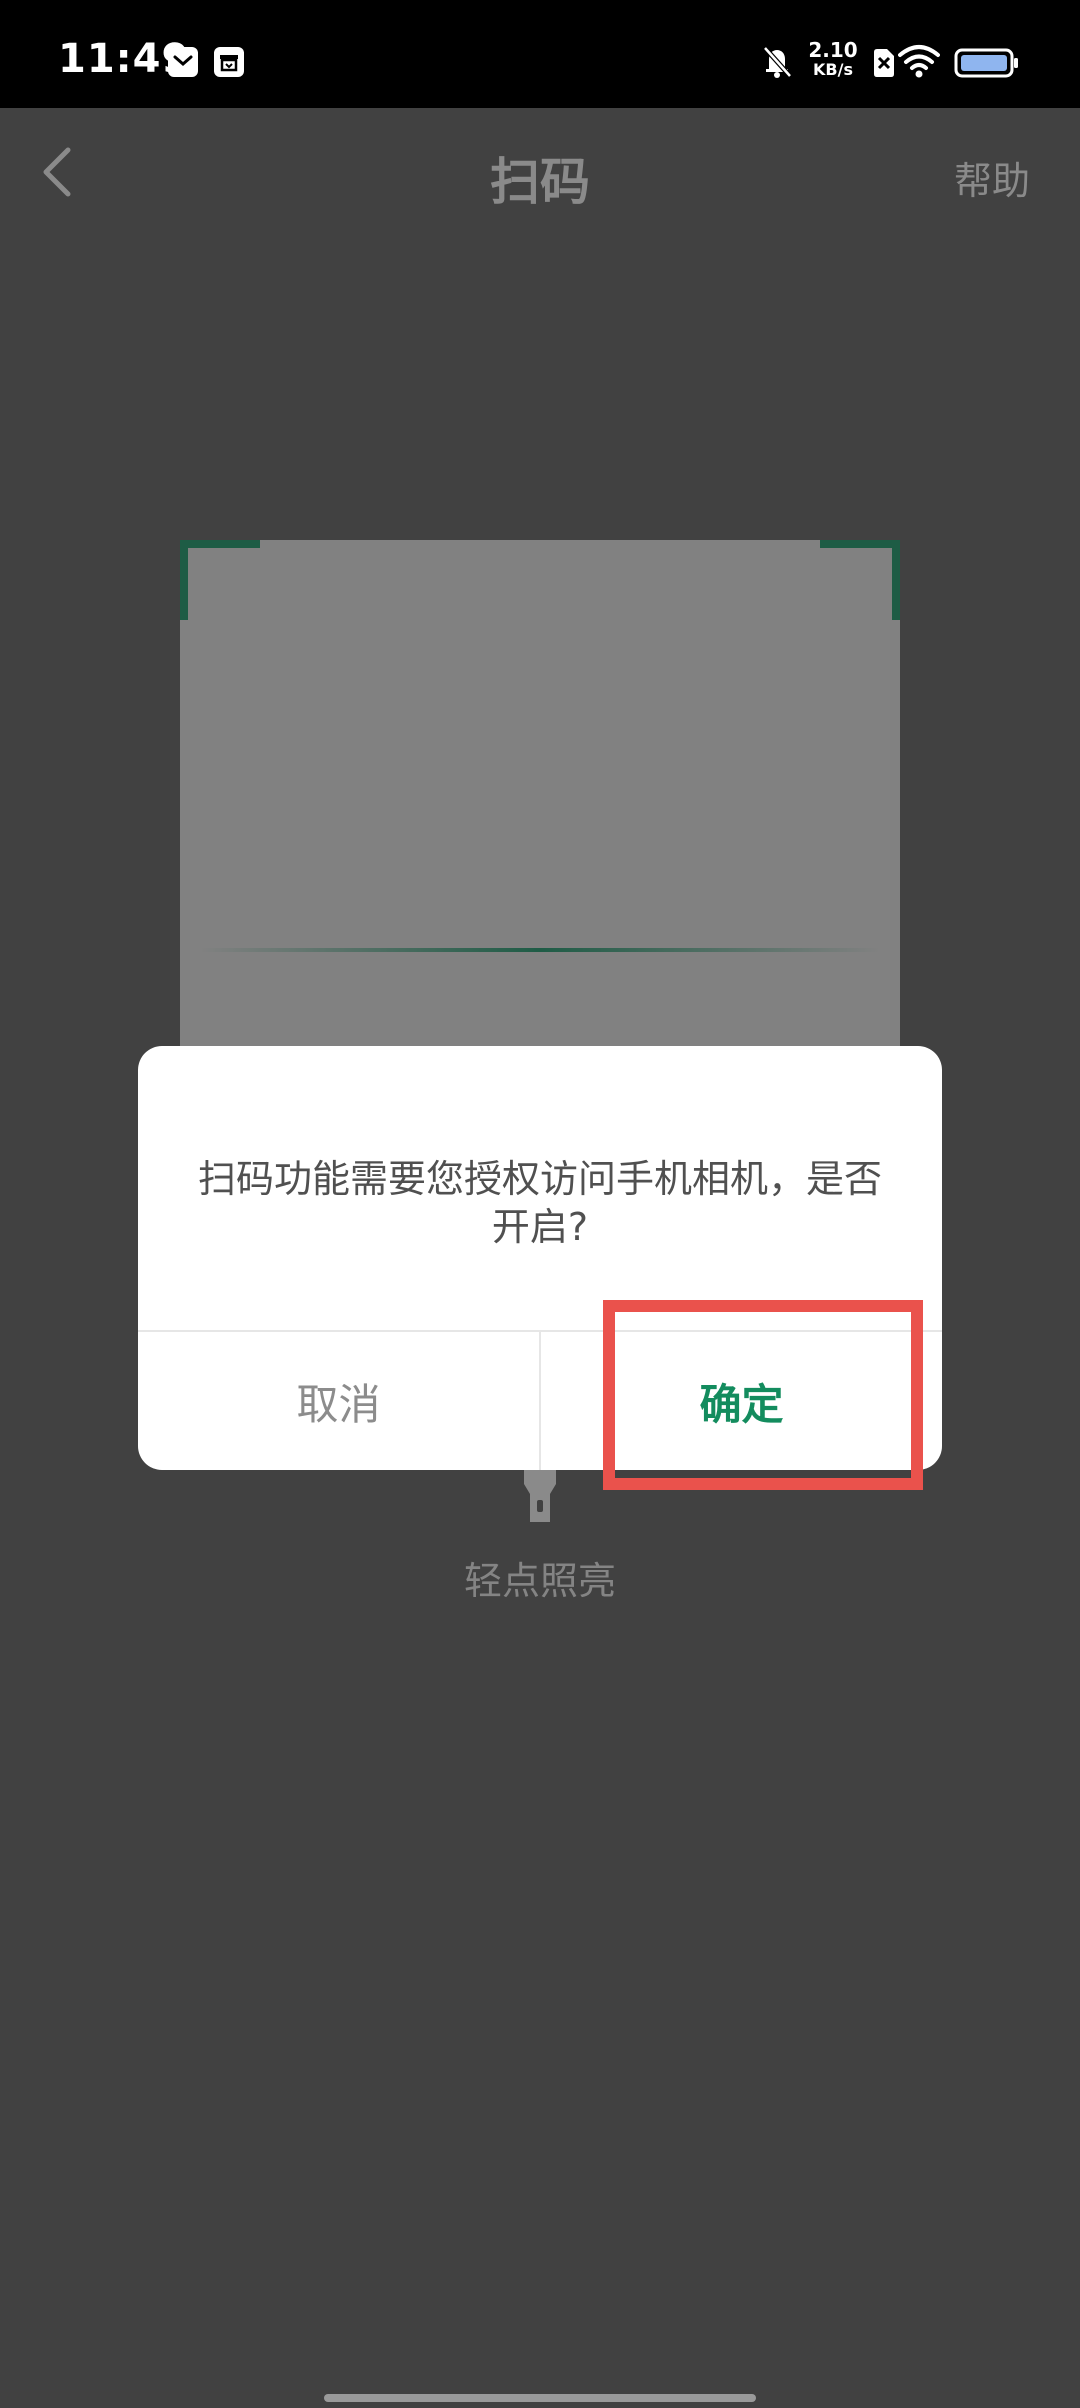 The image size is (1080, 2408). Describe the element at coordinates (540, 1577) in the screenshot. I see `torch-label: 轻点照亮` at that location.